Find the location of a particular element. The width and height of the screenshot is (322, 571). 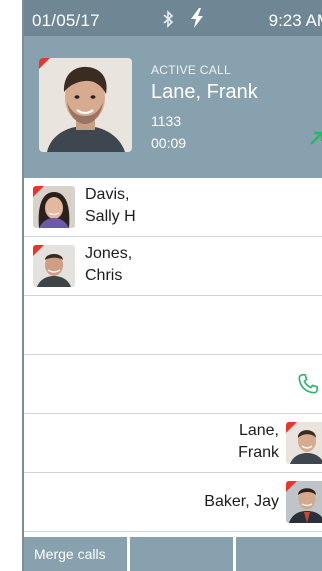

list-item: Jones, Chris is located at coordinates (173, 266).